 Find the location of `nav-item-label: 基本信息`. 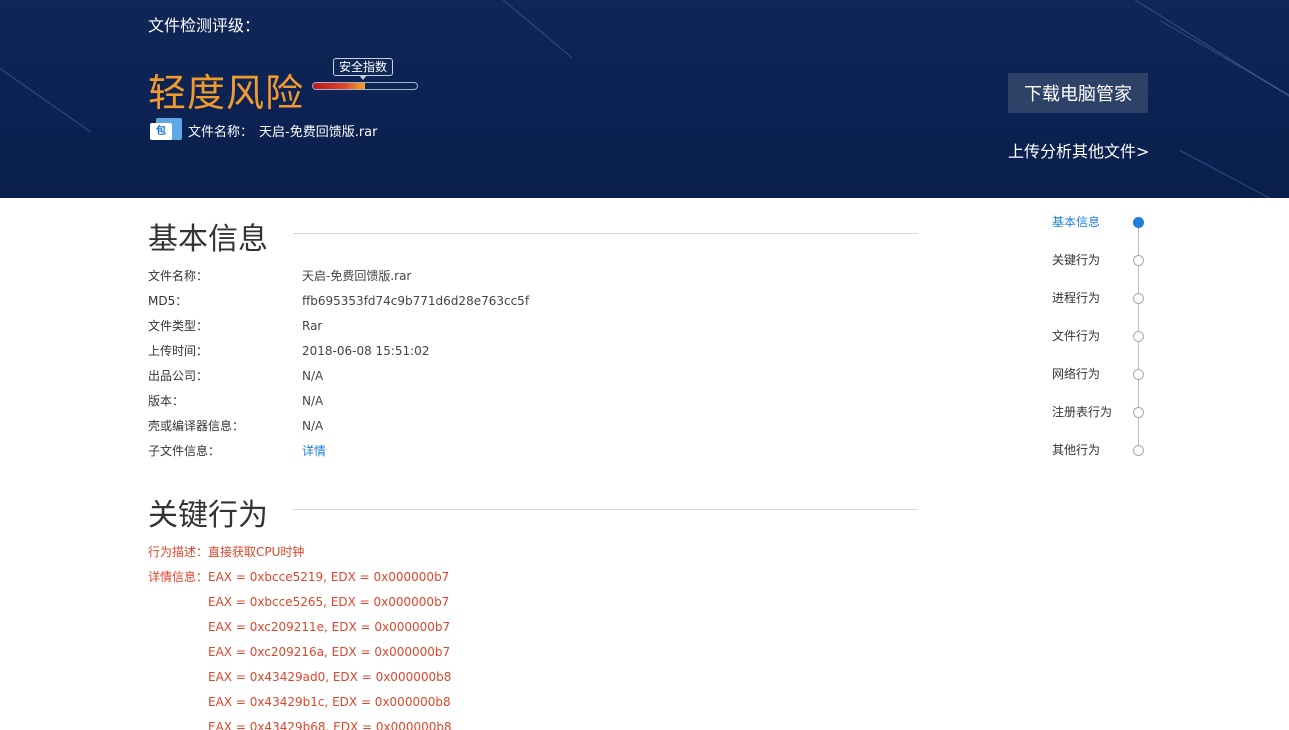

nav-item-label: 基本信息 is located at coordinates (1076, 222).